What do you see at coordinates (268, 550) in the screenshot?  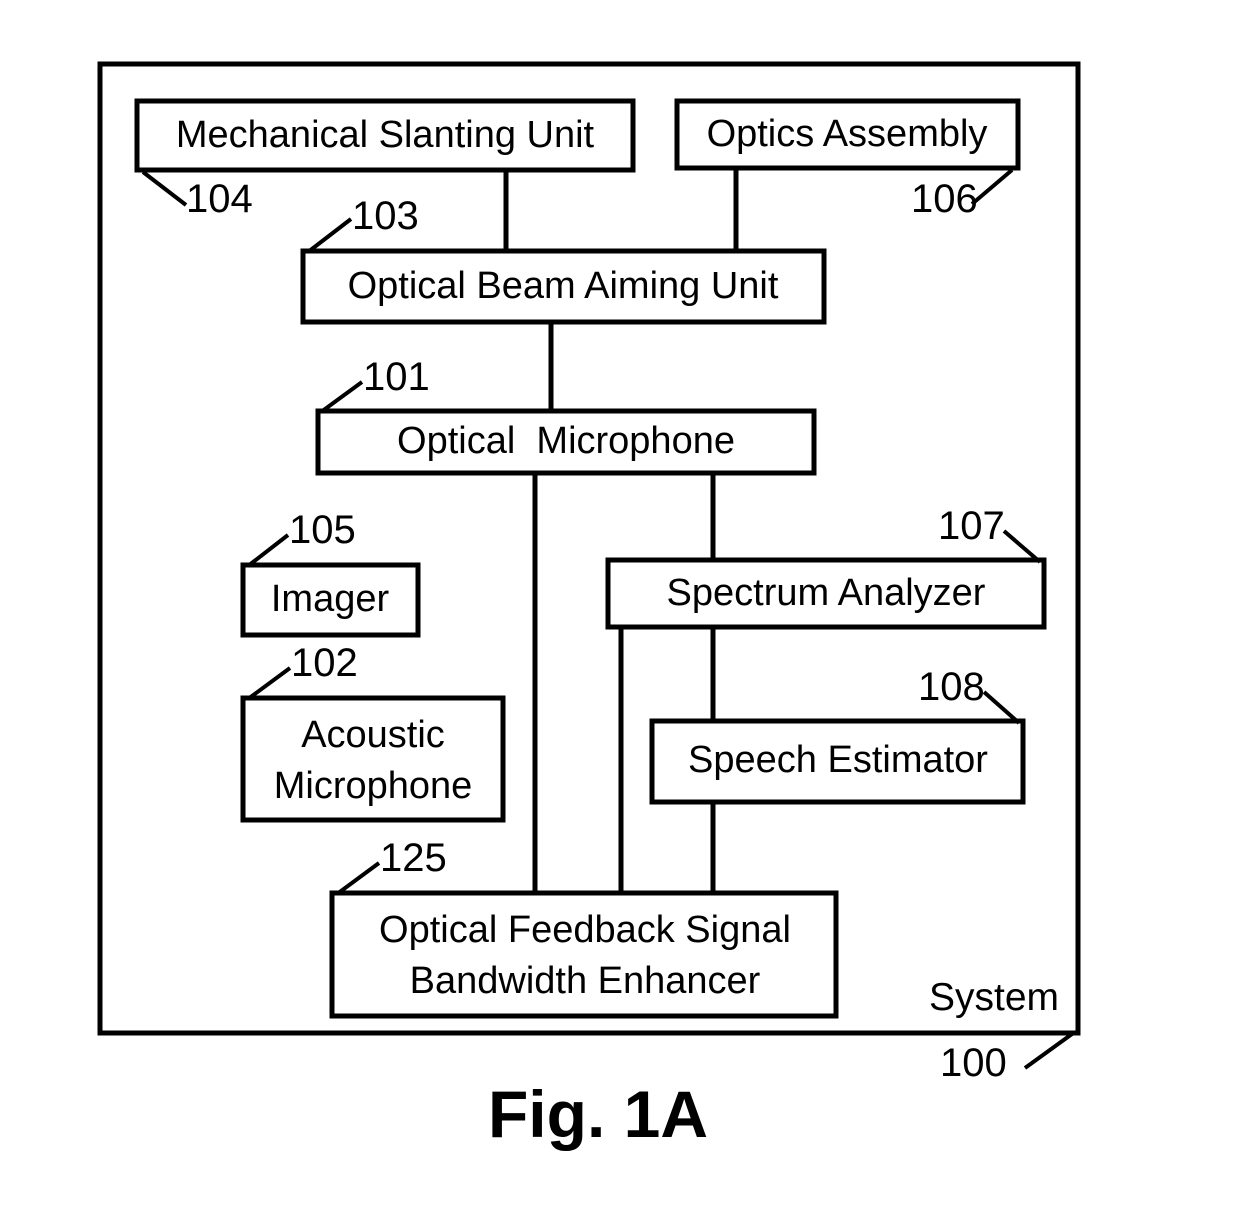 I see `ref-105-leader-line` at bounding box center [268, 550].